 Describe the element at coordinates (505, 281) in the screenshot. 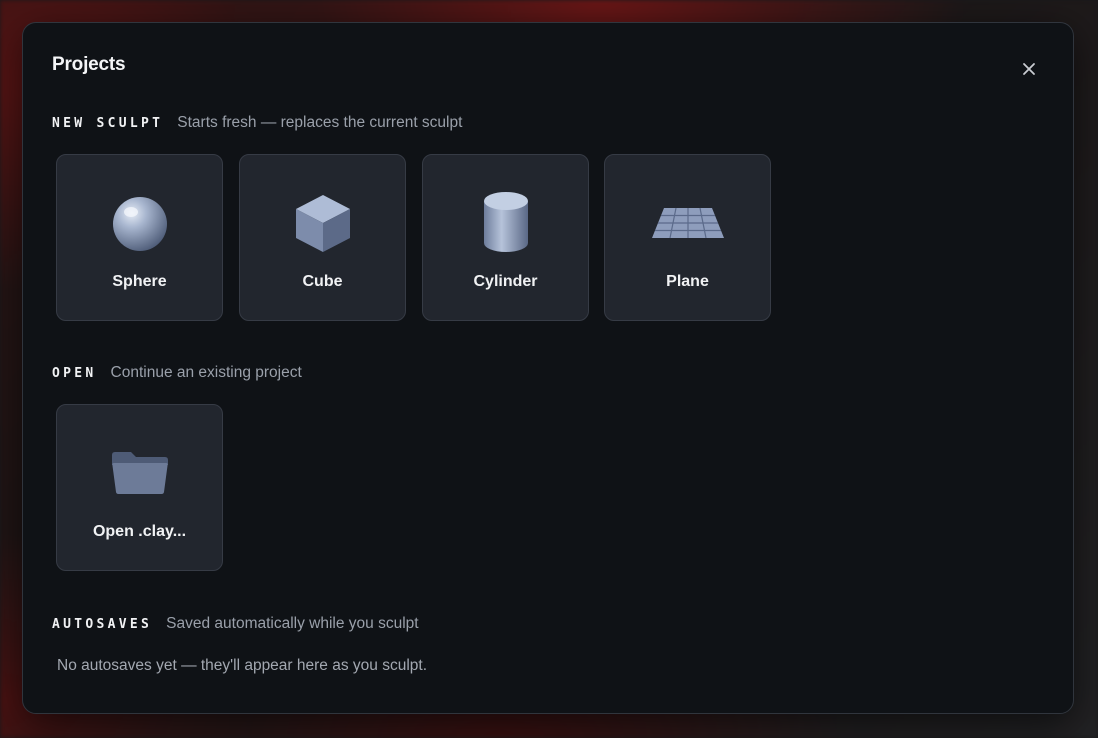

I see `cylinder-label: Cylinder` at that location.